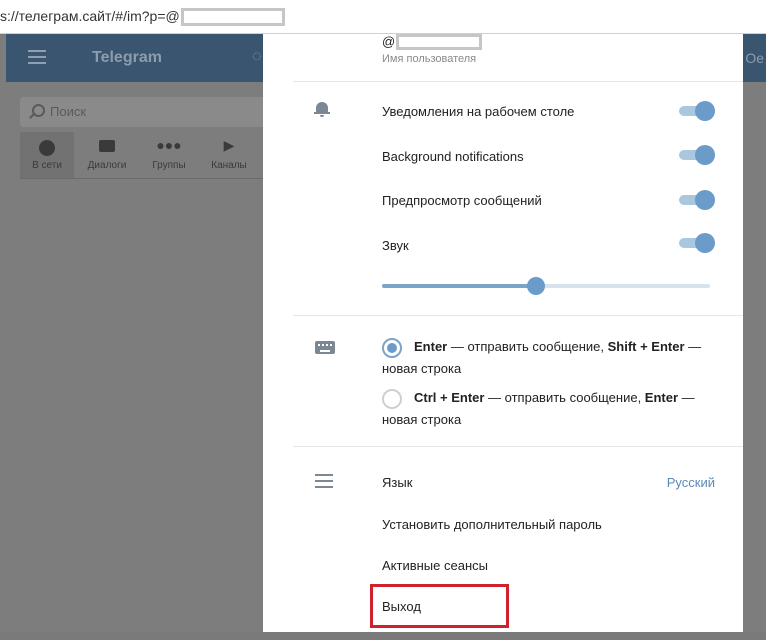 This screenshot has width=766, height=640. Describe the element at coordinates (107, 155) in the screenshot. I see `tab-dialogs: Диалоги` at that location.